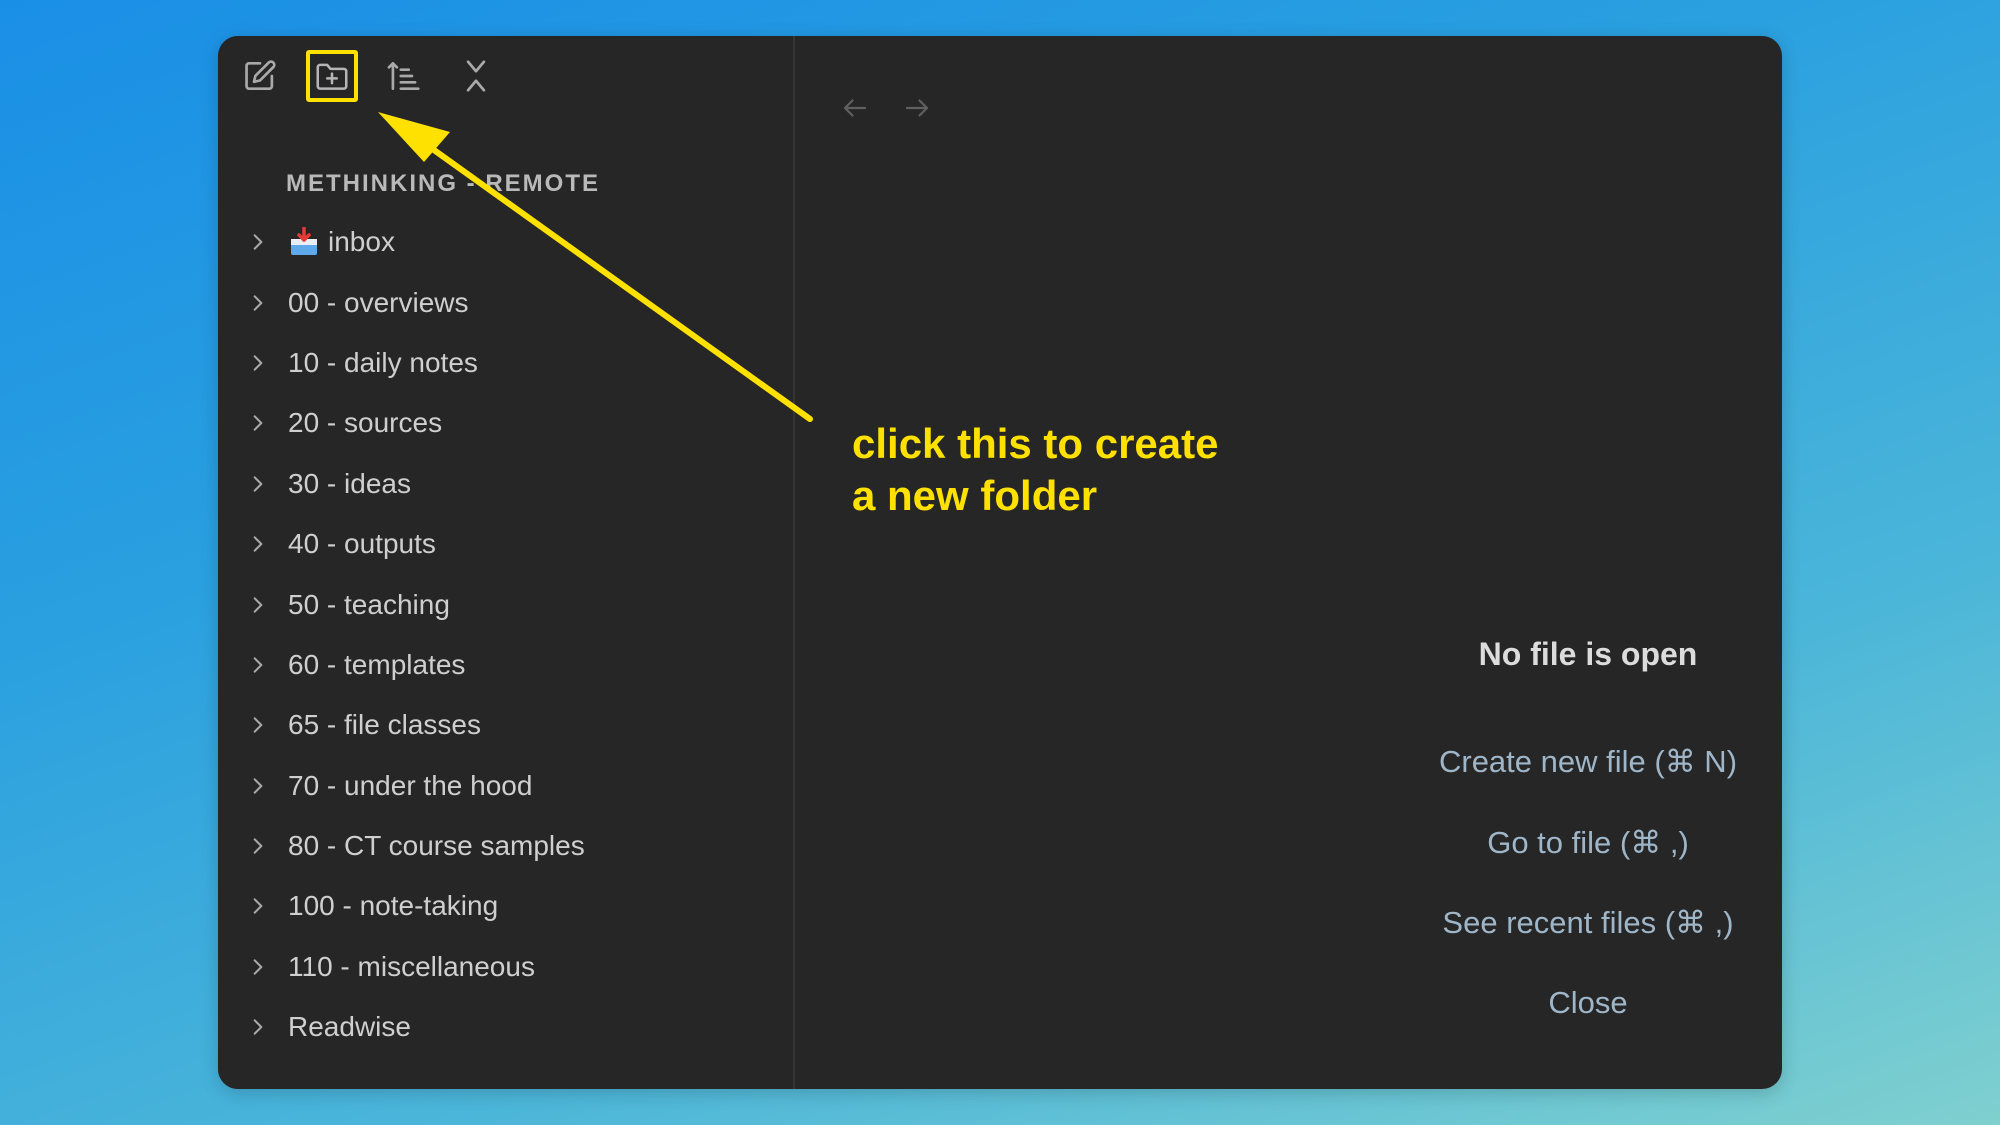  I want to click on folder-label: 40 - outputs, so click(362, 544).